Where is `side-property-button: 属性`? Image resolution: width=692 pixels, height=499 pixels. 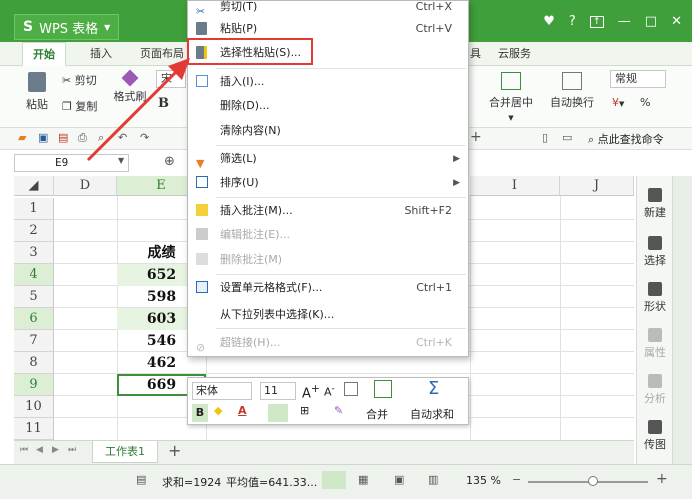
side-property-button: 属性 is located at coordinates (655, 344).